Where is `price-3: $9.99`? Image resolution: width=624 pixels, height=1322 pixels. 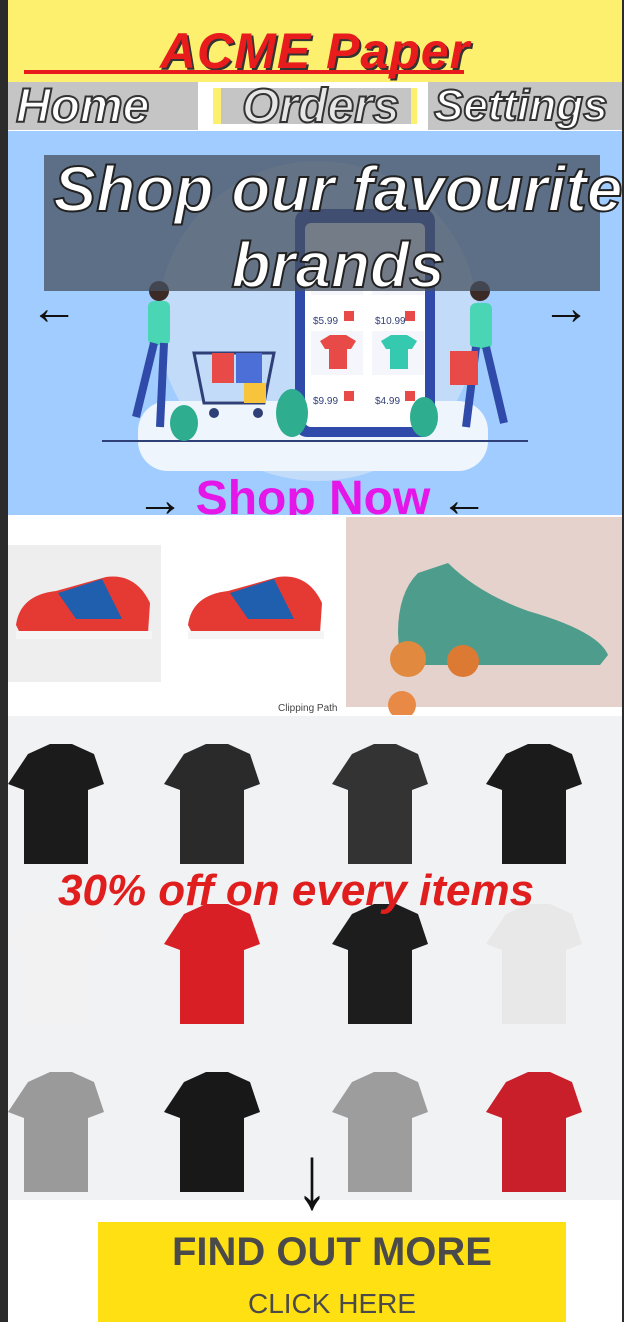 price-3: $9.99 is located at coordinates (325, 401).